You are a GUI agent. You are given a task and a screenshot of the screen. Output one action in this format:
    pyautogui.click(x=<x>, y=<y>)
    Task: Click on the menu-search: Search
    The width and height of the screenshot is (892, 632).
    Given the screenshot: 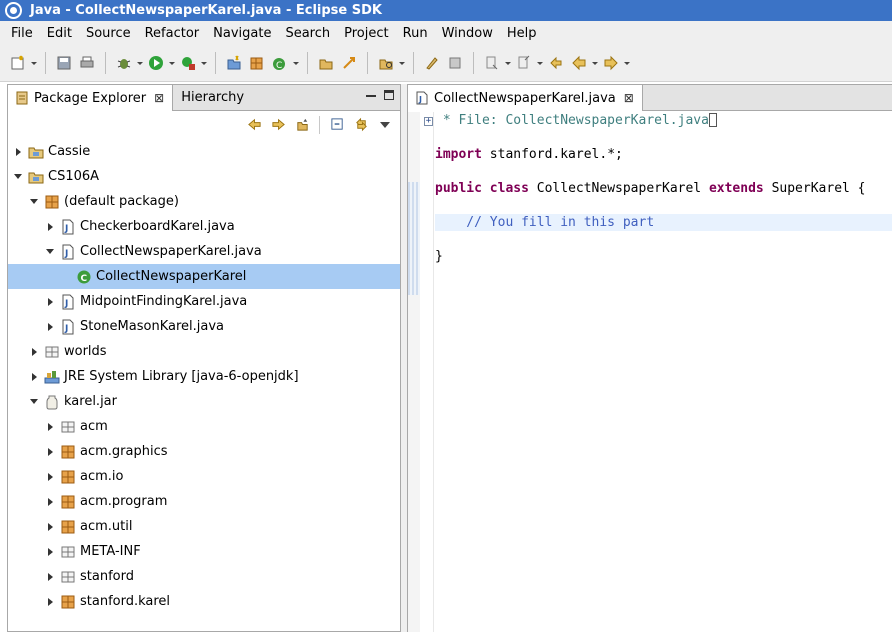 What is the action you would take?
    pyautogui.click(x=307, y=33)
    